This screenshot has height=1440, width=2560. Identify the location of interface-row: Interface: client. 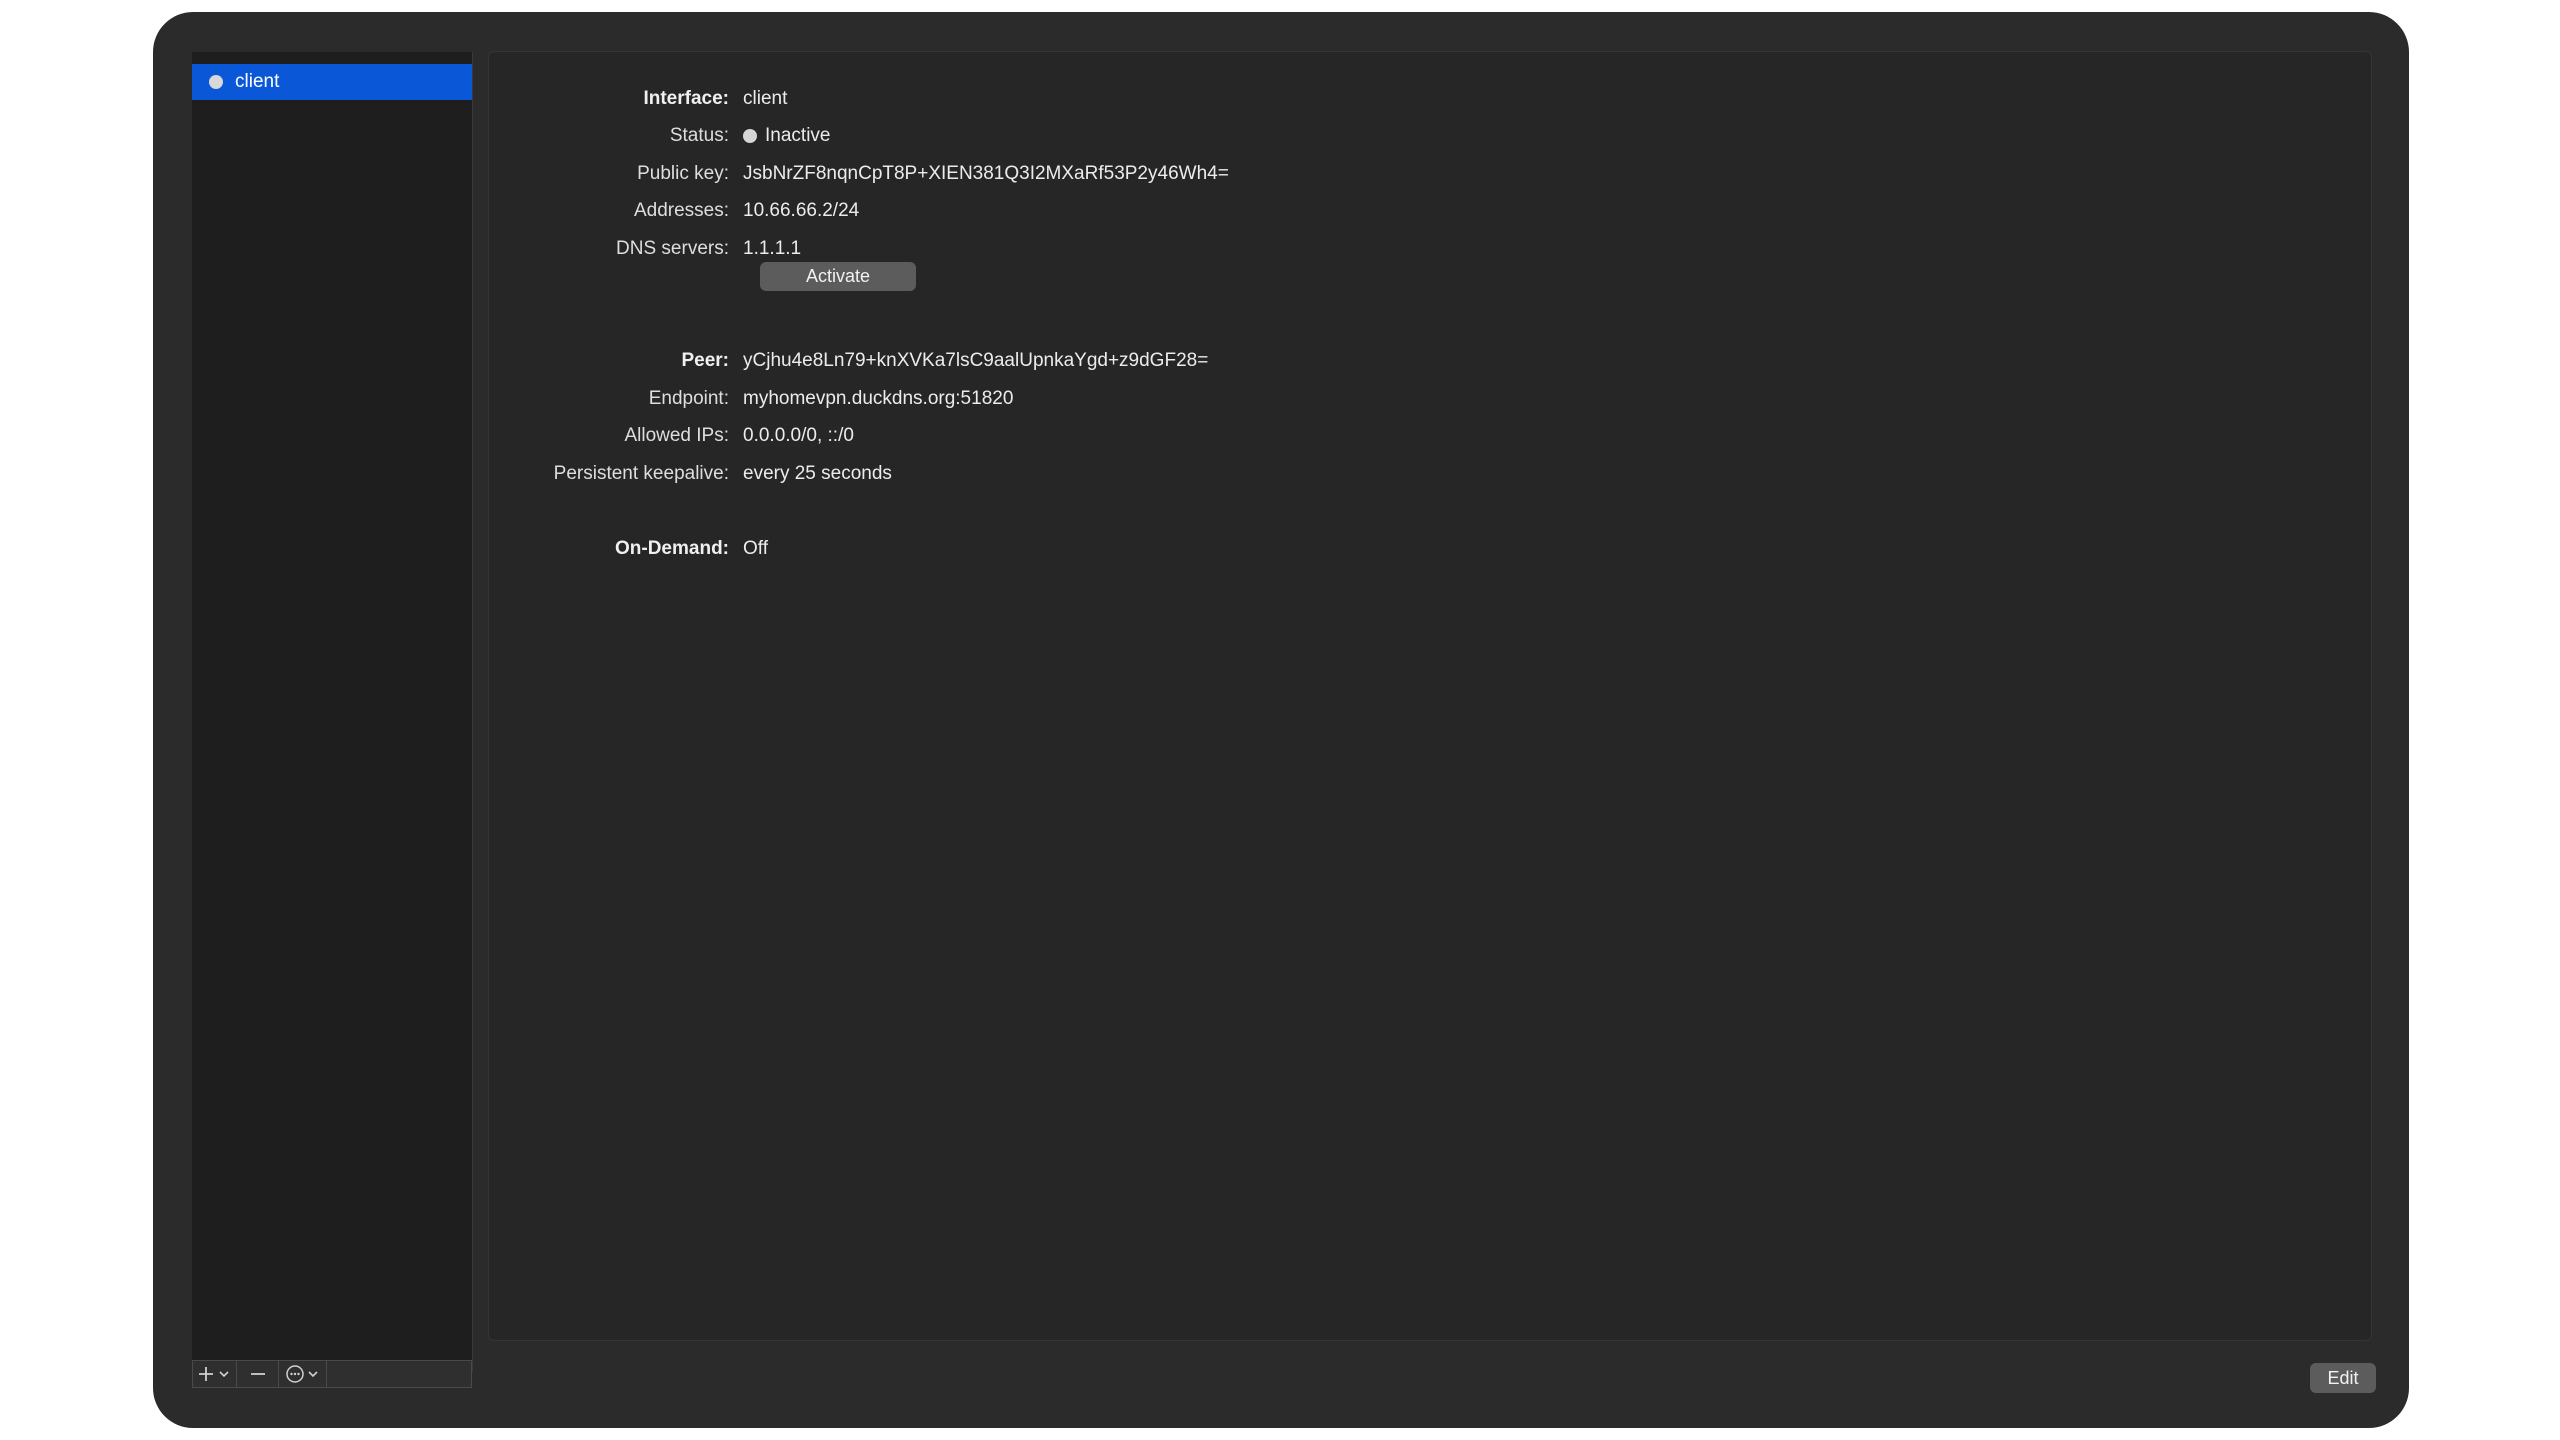
(638, 99).